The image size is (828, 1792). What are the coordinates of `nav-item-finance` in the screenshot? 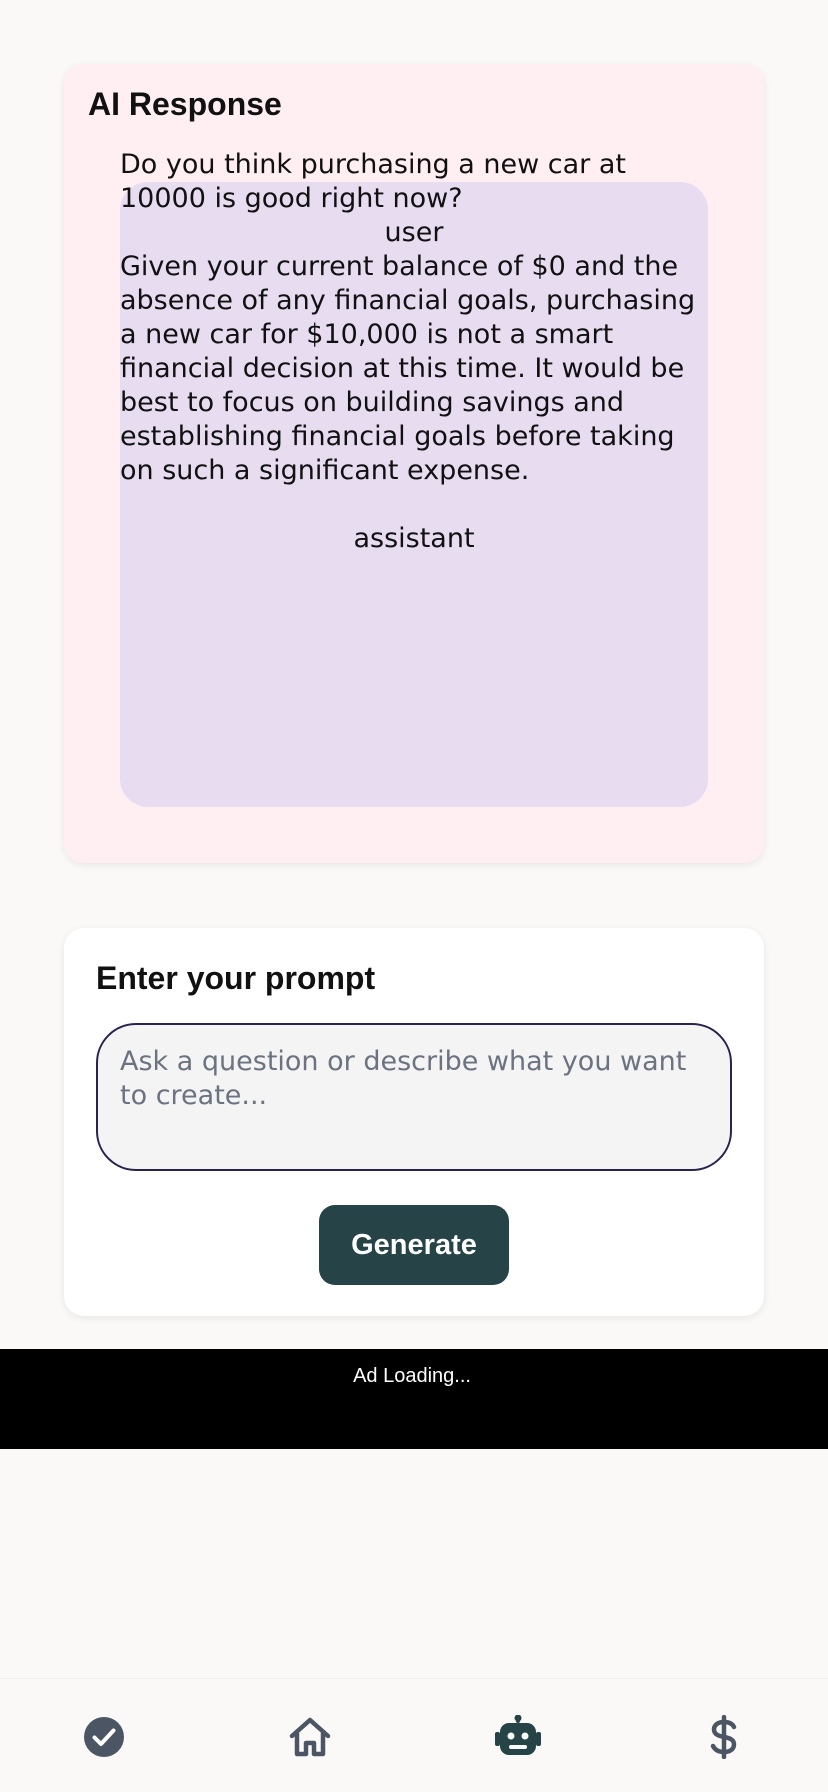 It's located at (724, 1737).